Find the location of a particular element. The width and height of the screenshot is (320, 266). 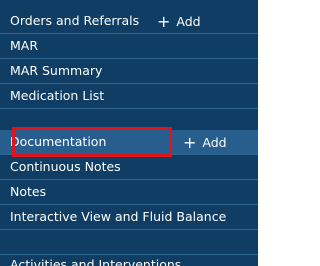

nav-item-medication-list: Medication List is located at coordinates (129, 96).